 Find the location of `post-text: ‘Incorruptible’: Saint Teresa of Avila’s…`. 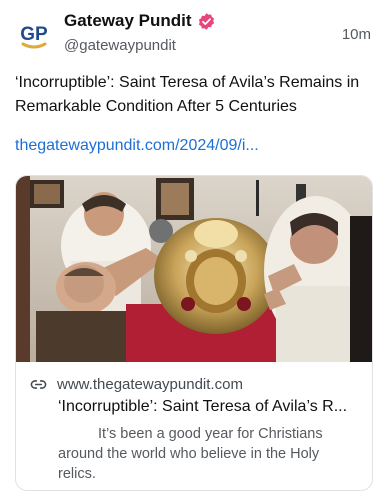

post-text: ‘Incorruptible’: Saint Teresa of Avila’s… is located at coordinates (187, 94).